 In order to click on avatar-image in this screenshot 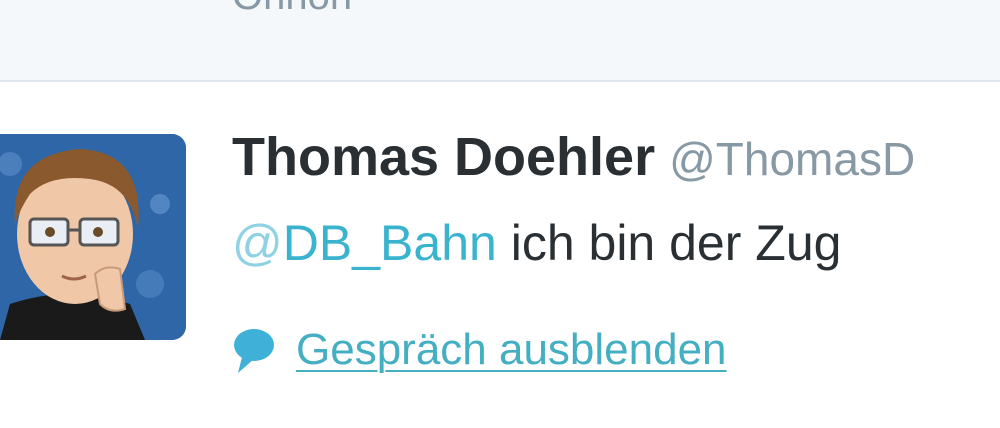, I will do `click(93, 237)`.